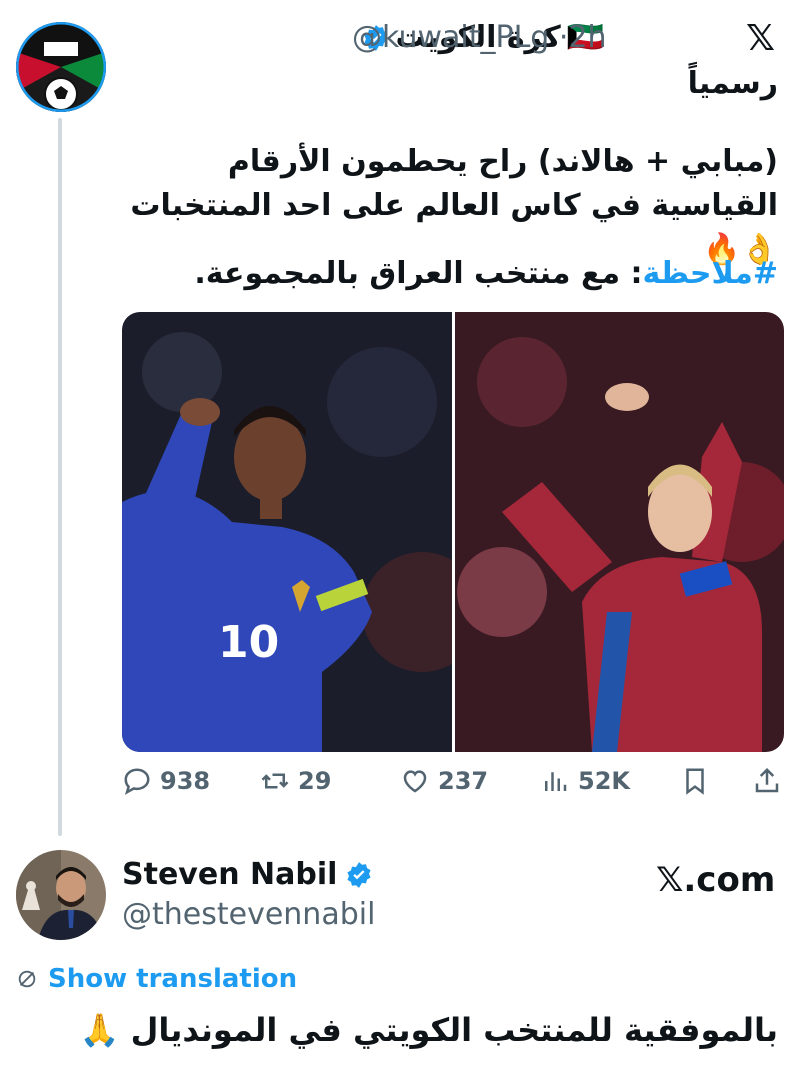 The height and width of the screenshot is (1078, 800). Describe the element at coordinates (587, 37) in the screenshot. I see `tweet1-time: 2h` at that location.